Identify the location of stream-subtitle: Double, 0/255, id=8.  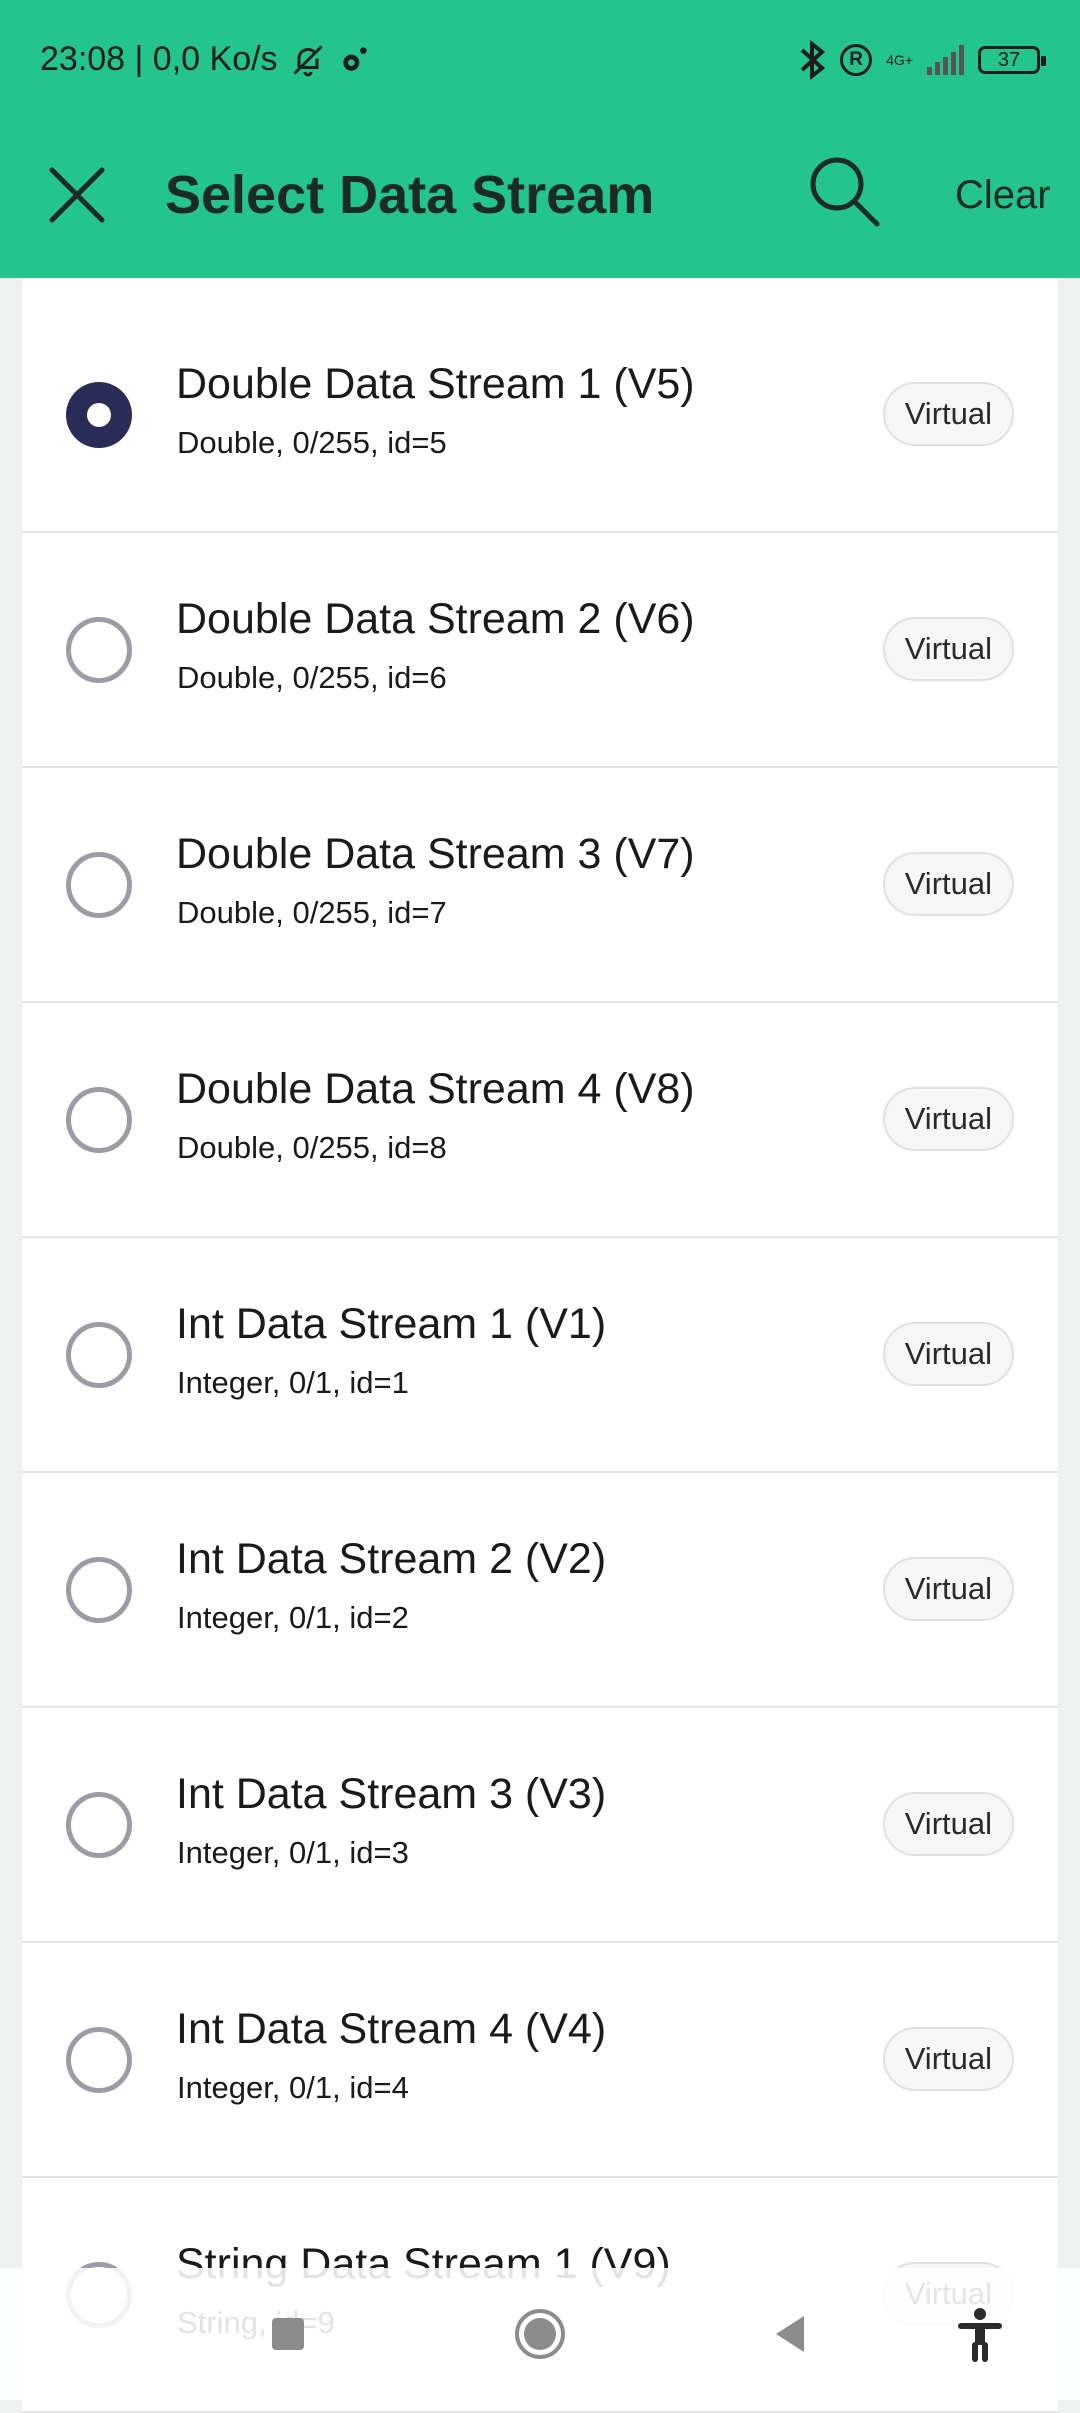
(312, 1147).